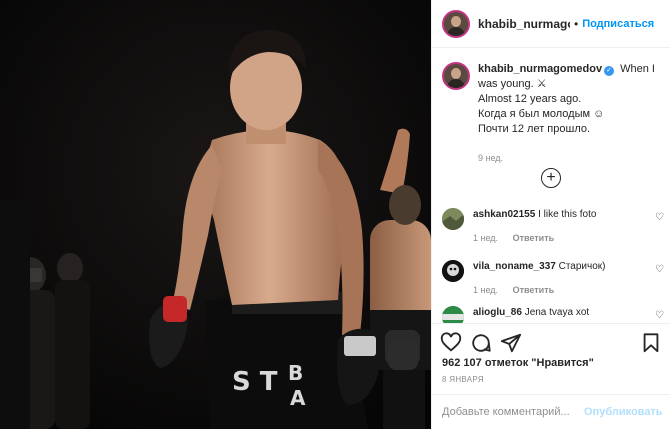  I want to click on author-username: khabib_nurmagom, so click(524, 24).